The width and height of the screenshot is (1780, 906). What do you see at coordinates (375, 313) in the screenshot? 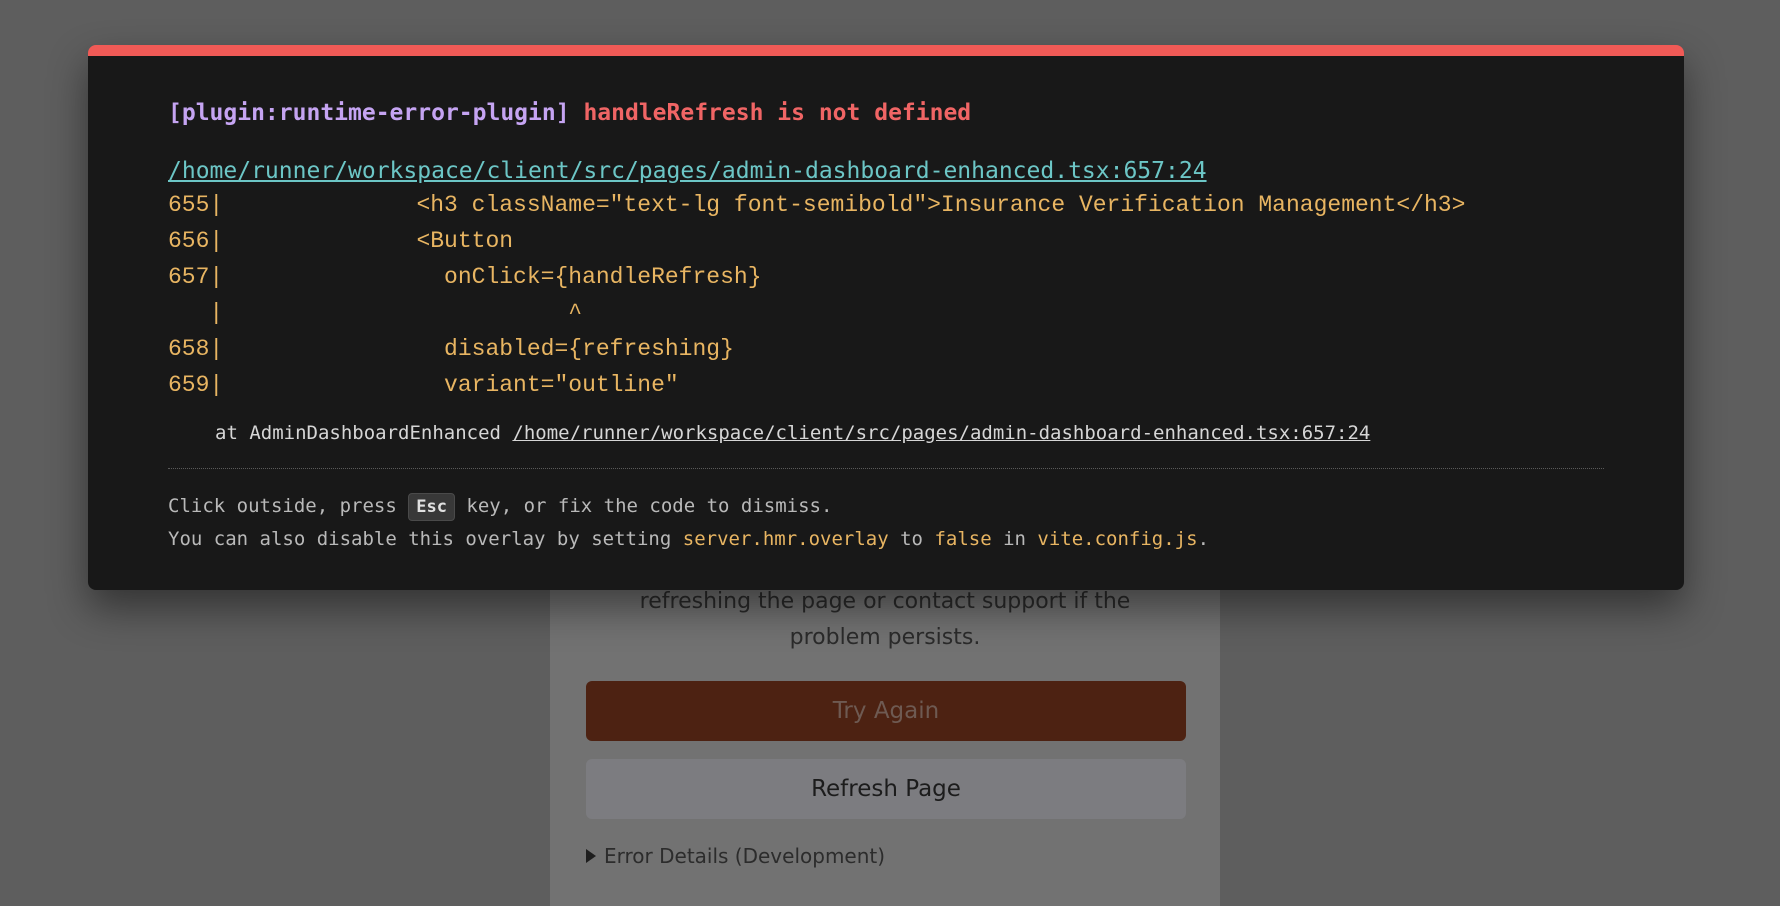
I see `code-pointer-line: | ^` at bounding box center [375, 313].